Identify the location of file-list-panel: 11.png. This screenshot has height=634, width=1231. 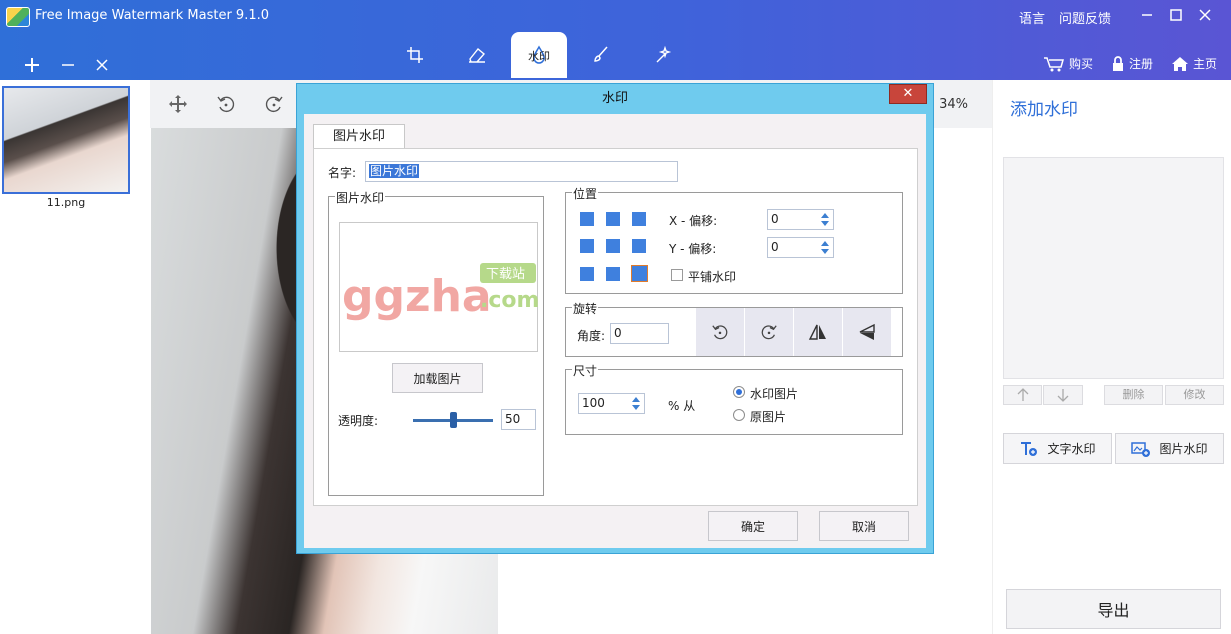
(75, 357).